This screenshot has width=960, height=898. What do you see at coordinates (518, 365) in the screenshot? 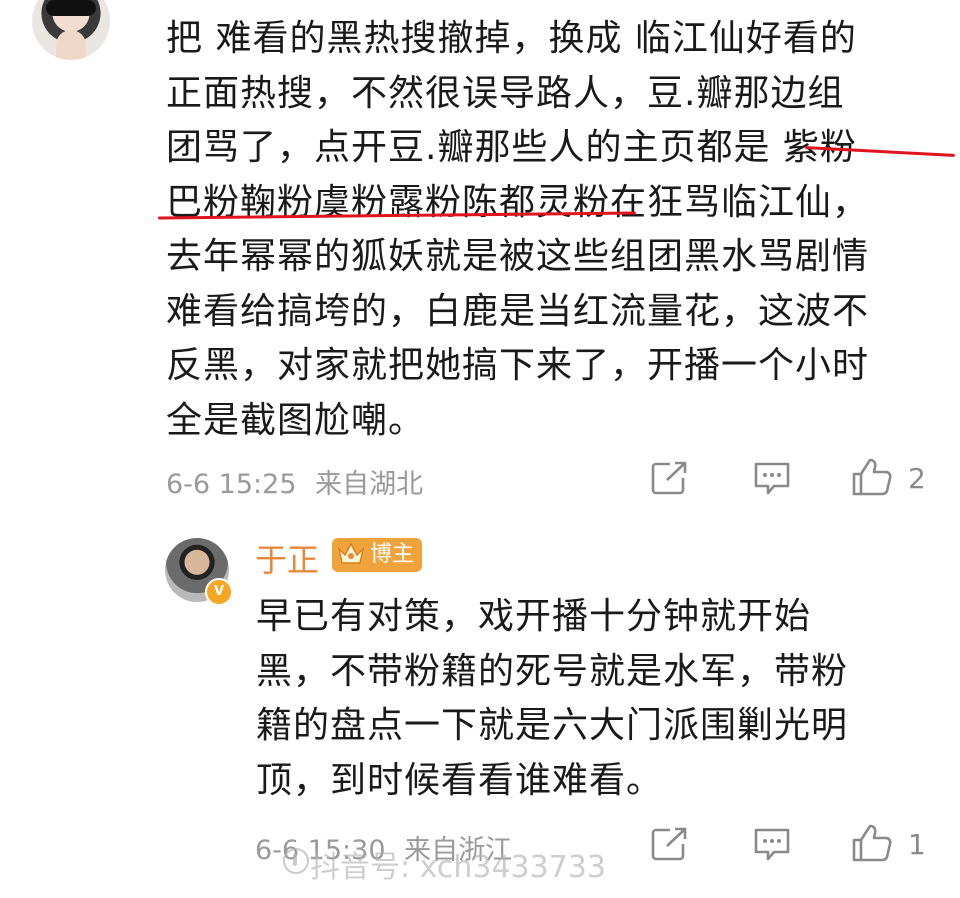
I see `comment-line: 反黑，对家就把她搞下来了，开播一个小时` at bounding box center [518, 365].